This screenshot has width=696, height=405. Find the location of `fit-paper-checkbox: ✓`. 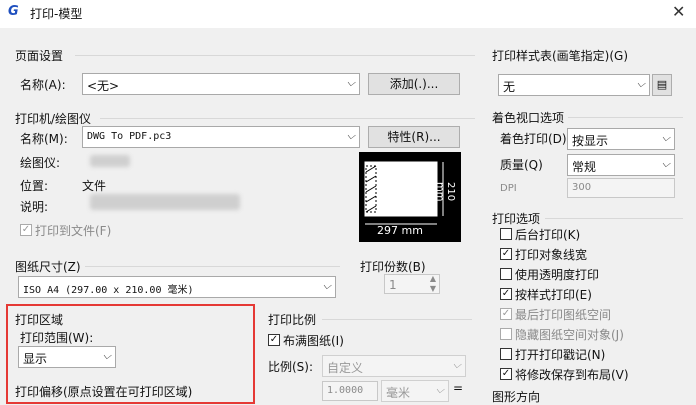

fit-paper-checkbox: ✓ is located at coordinates (274, 340).